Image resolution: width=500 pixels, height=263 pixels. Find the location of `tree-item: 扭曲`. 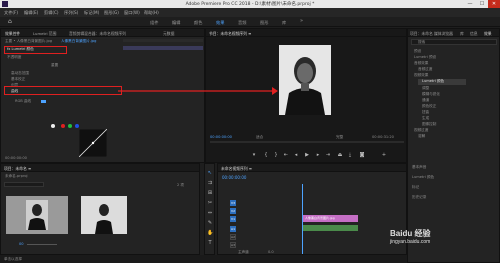

tree-item: 扭曲 is located at coordinates (425, 112).